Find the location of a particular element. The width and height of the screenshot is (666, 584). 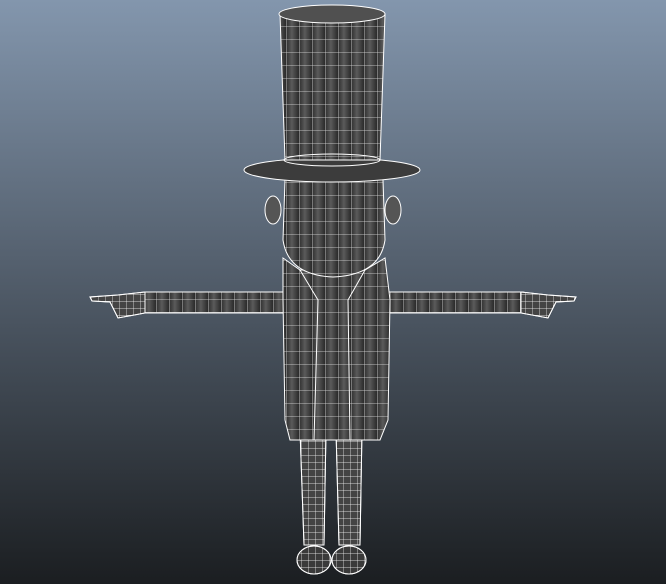

hat-brim is located at coordinates (332, 170).